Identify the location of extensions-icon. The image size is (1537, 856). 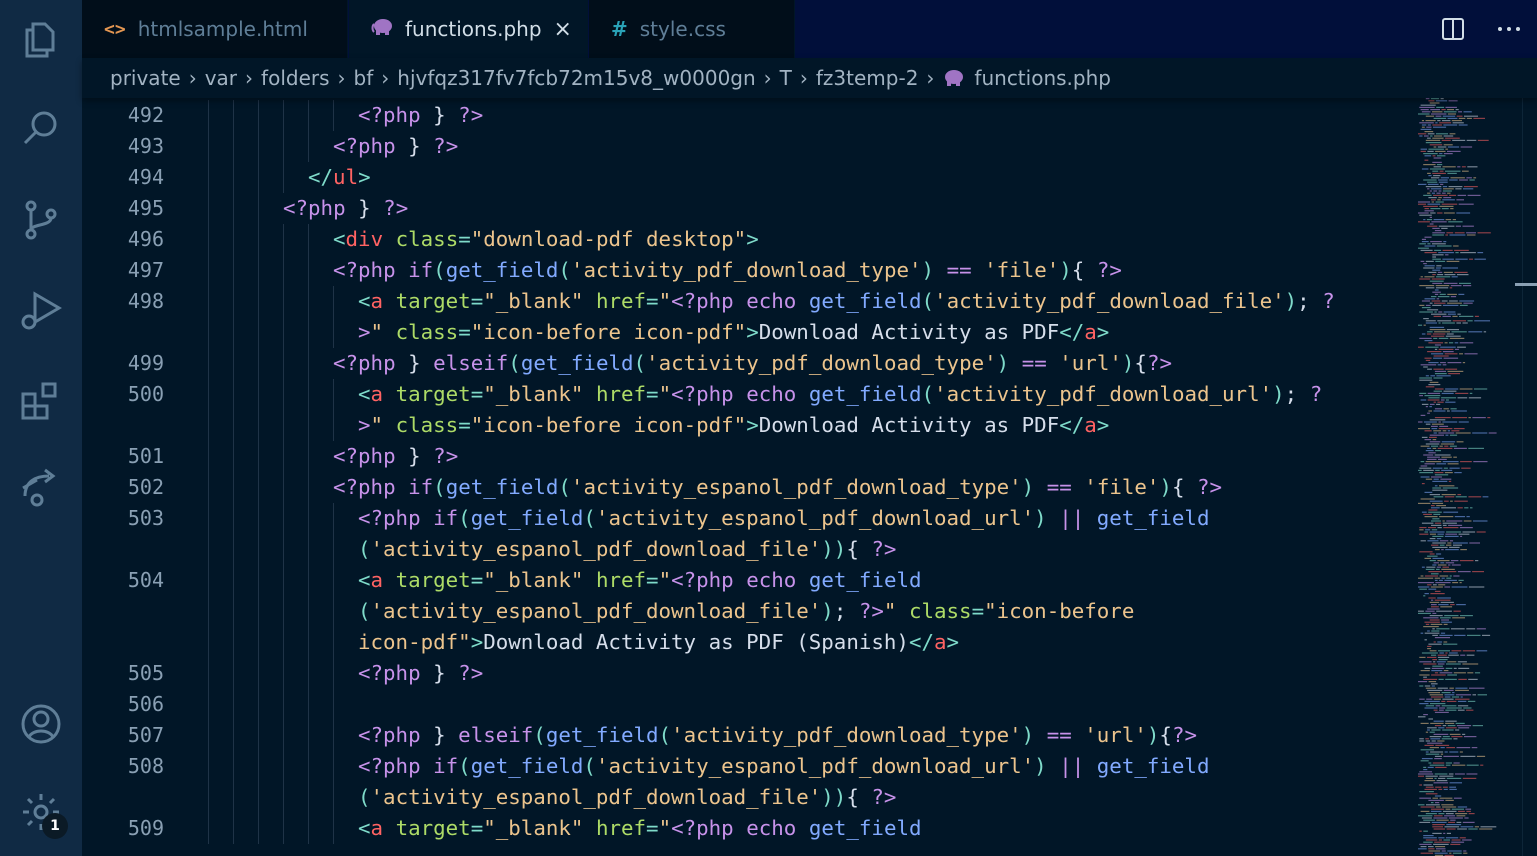
(41, 400).